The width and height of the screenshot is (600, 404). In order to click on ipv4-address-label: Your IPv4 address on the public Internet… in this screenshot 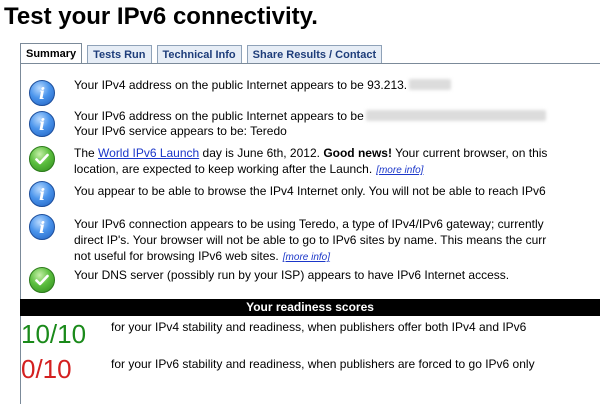, I will do `click(241, 85)`.